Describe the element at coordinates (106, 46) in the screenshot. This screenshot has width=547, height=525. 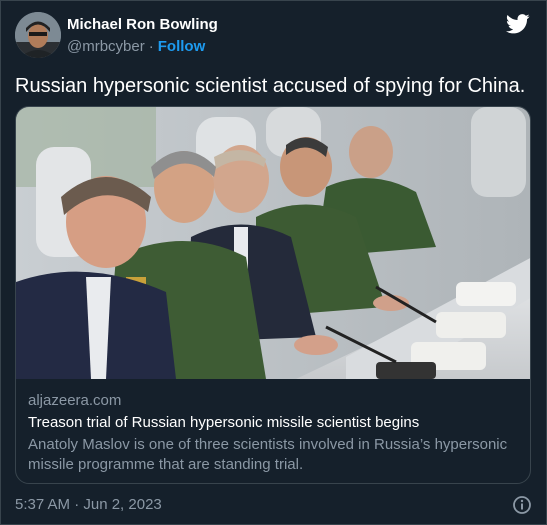
I see `author-handle: @mrbcyber` at that location.